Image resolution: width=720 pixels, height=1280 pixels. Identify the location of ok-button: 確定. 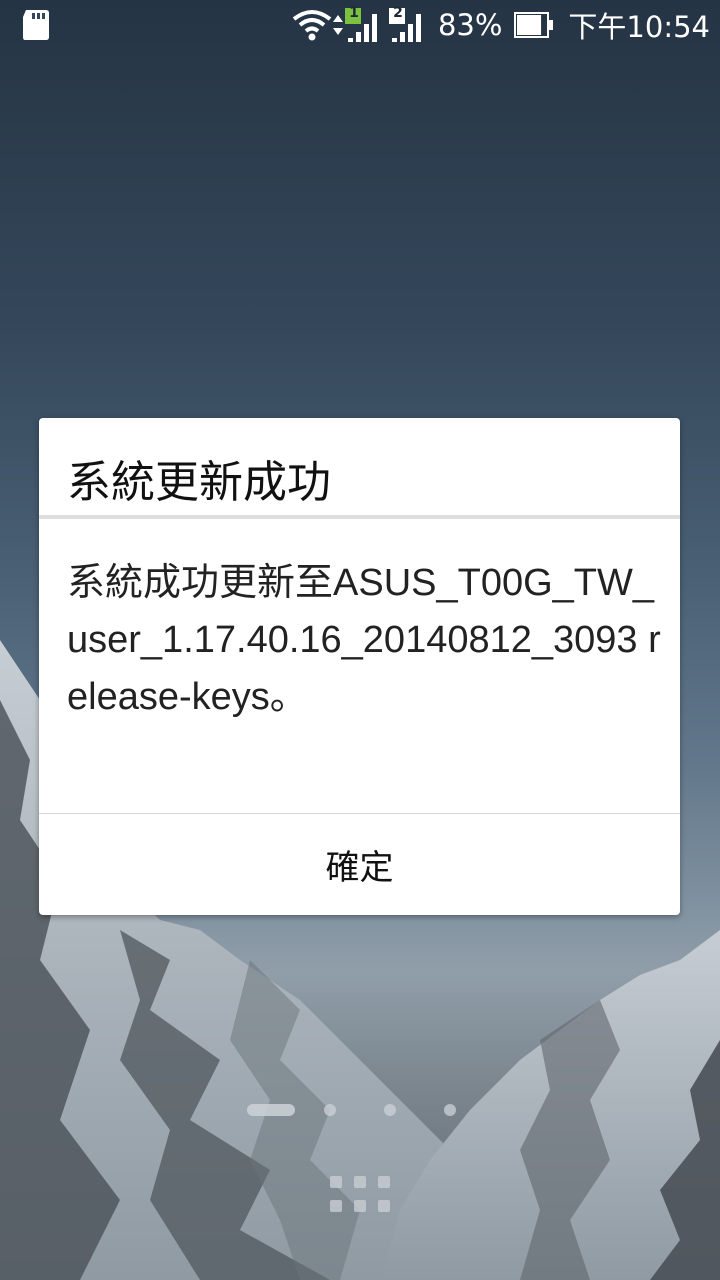
(359, 864).